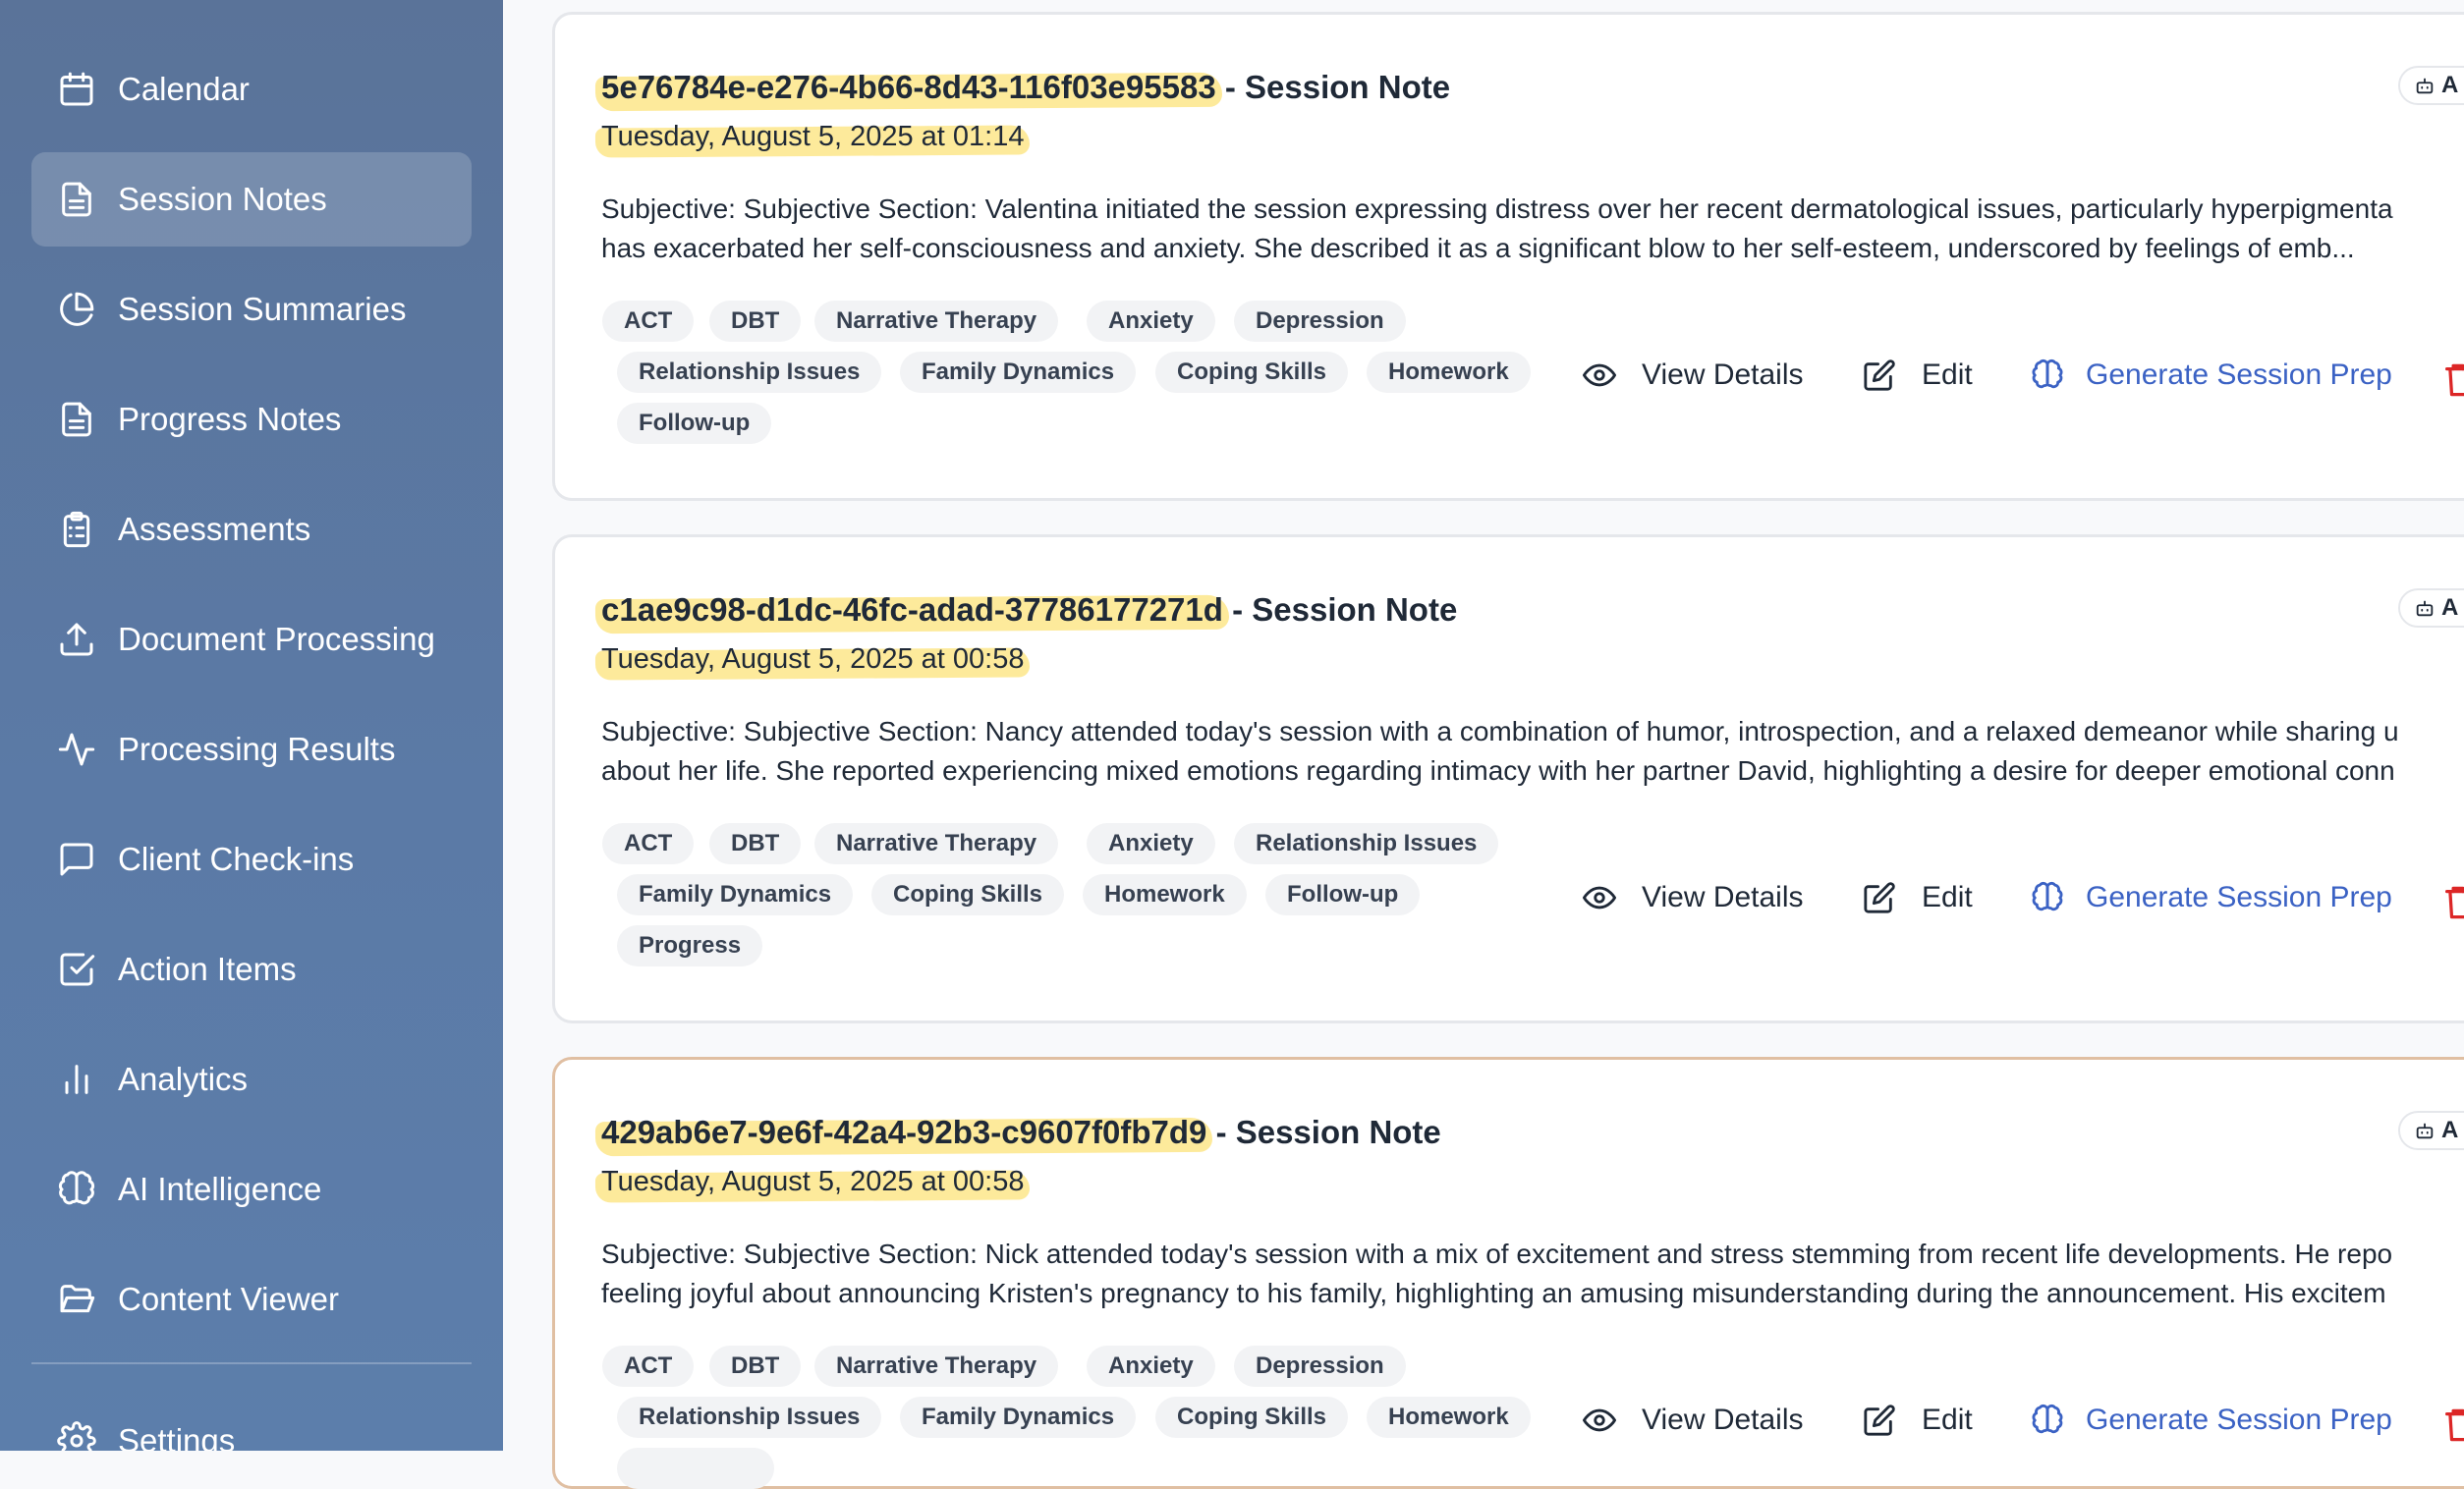 This screenshot has height=1489, width=2464. What do you see at coordinates (908, 87) in the screenshot?
I see `note-id: 5e76784e-e276-4b66-8d43-116f03e95583` at bounding box center [908, 87].